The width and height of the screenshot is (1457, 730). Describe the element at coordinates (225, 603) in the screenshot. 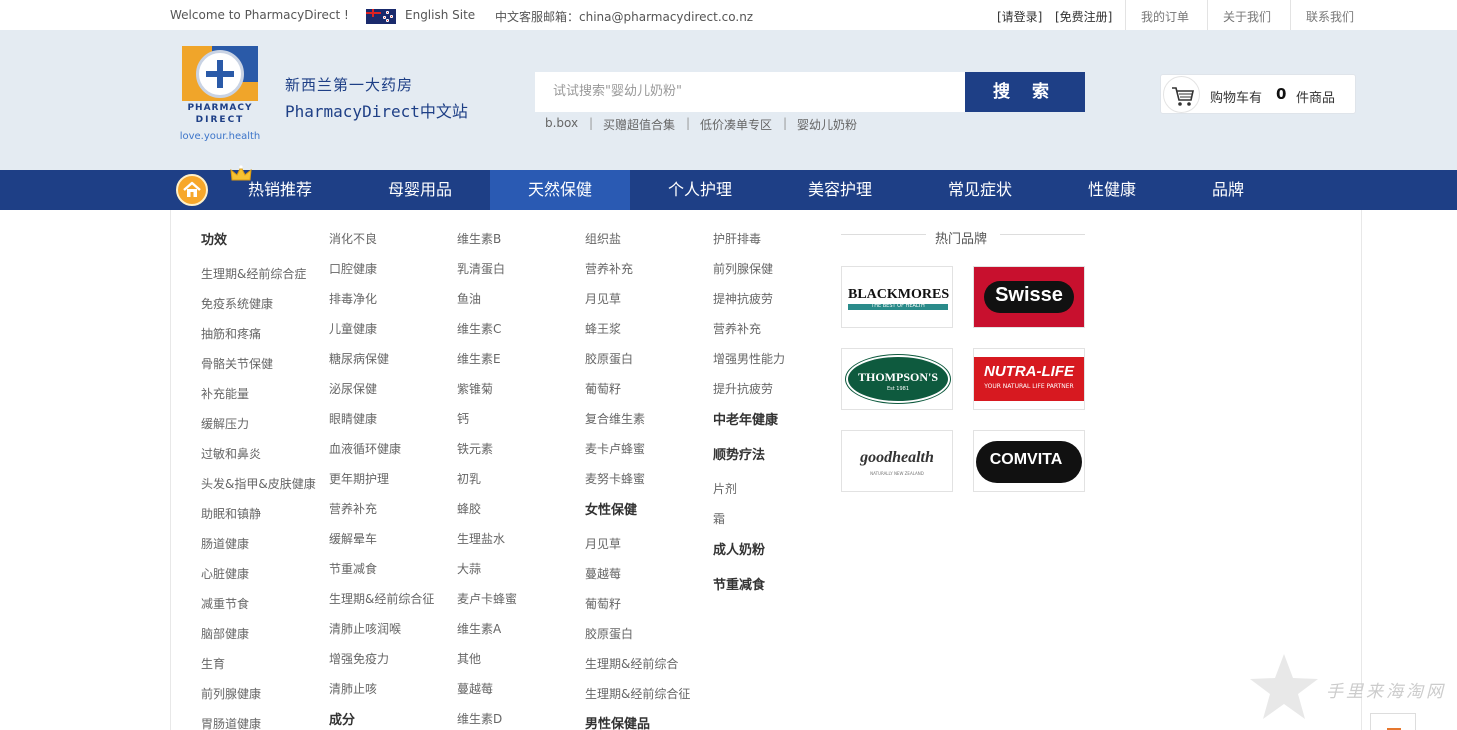

I see `menu-link: 减重节食` at that location.